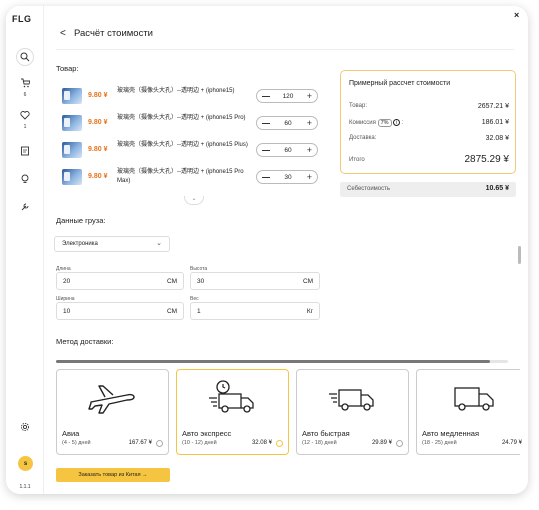  I want to click on method-price: 32.08 ¥, so click(261, 443).